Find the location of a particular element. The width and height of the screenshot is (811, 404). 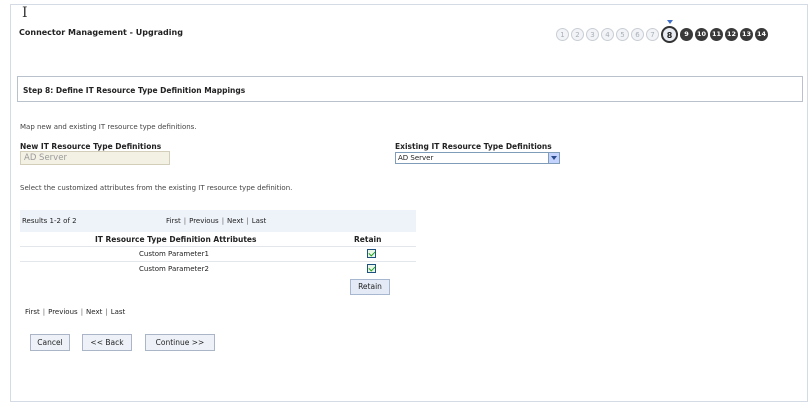

step-indicator: 1 2 3 4 5 6 7 8 9 10 11 12 13 14 is located at coordinates (663, 31).